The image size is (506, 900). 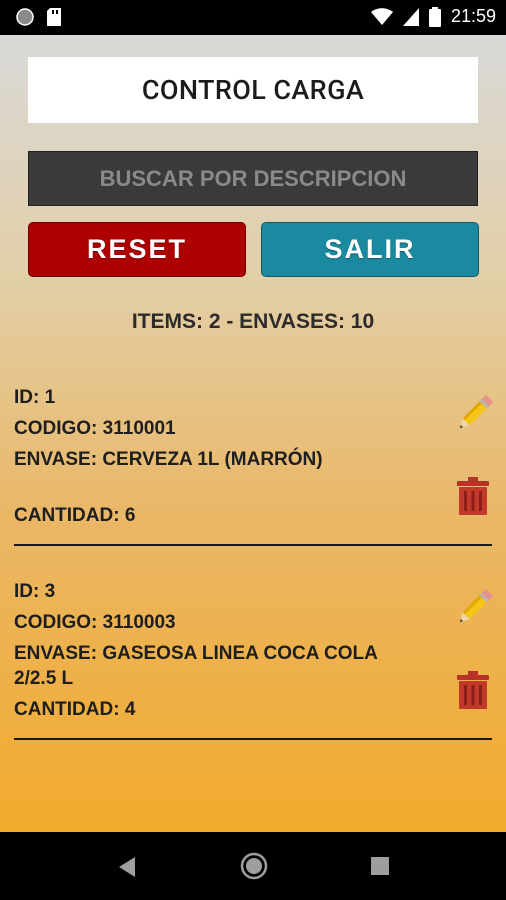 I want to click on sd-card-icon, so click(x=54, y=17).